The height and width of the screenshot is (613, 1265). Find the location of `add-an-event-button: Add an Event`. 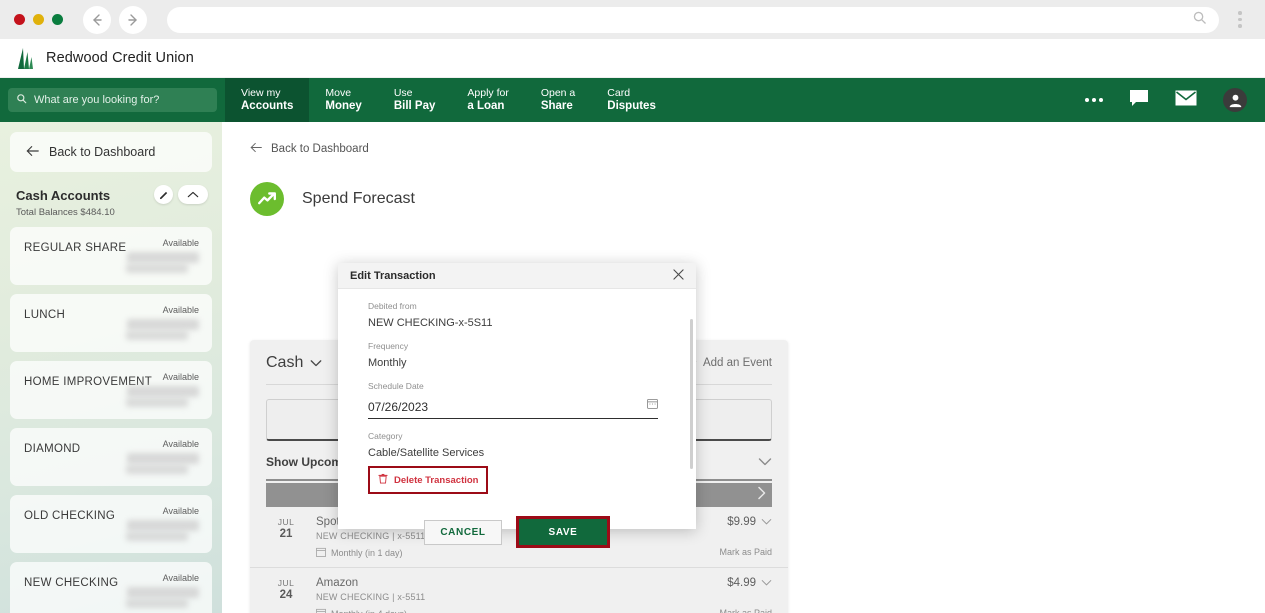

add-an-event-button: Add an Event is located at coordinates (728, 363).